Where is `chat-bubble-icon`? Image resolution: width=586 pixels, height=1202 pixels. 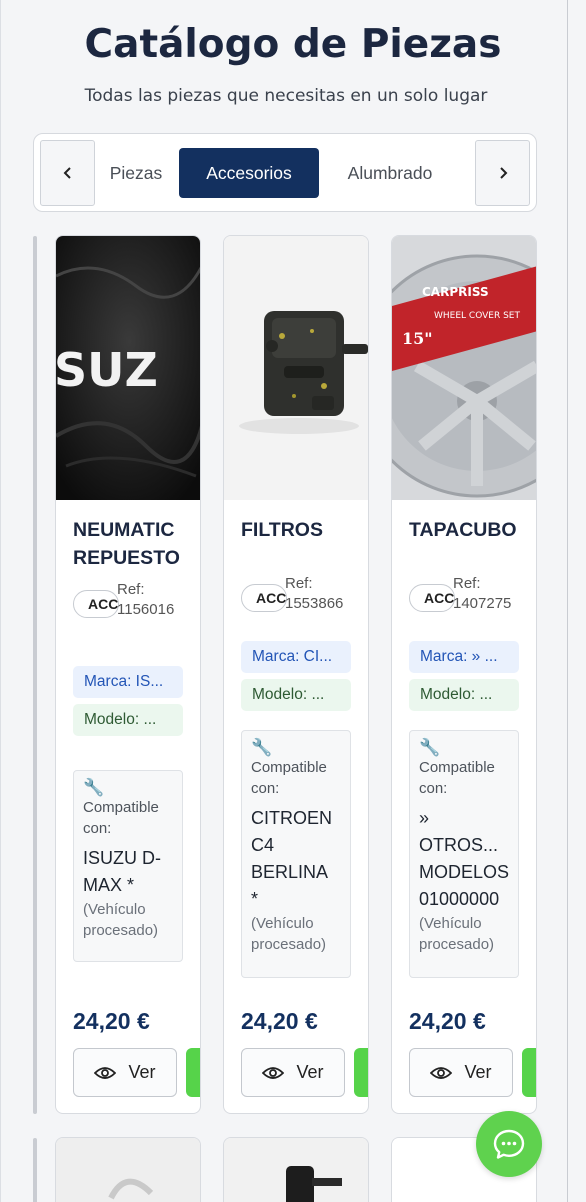 chat-bubble-icon is located at coordinates (509, 1144).